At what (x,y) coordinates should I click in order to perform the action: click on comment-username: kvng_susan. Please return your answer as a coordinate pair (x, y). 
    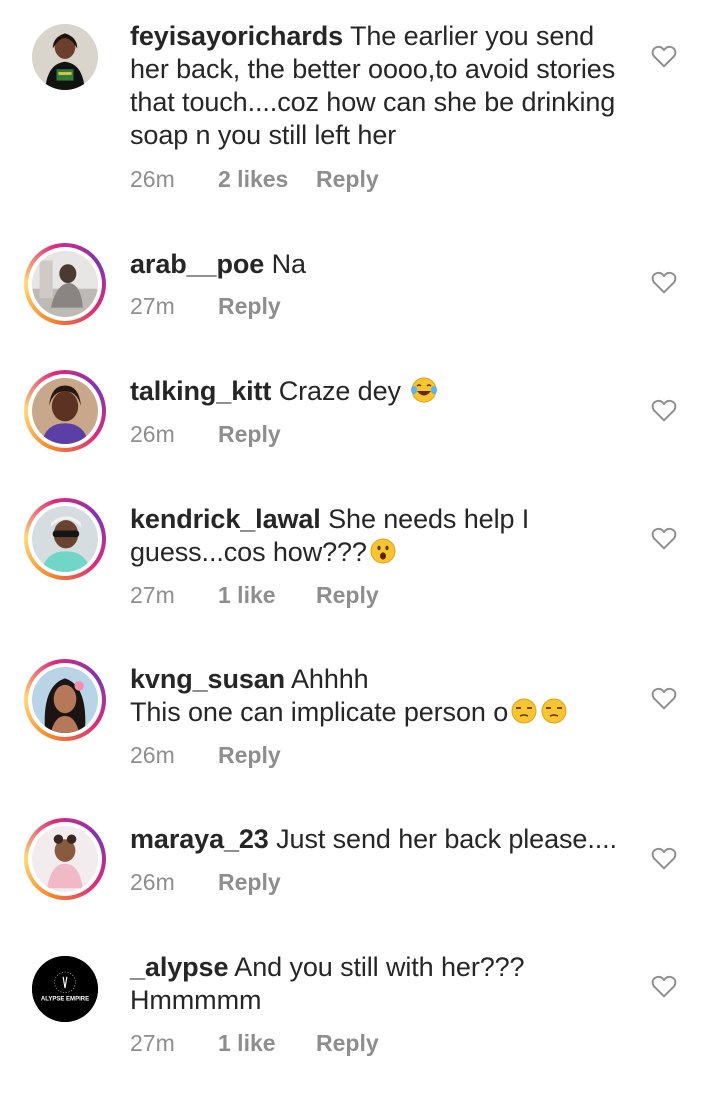
    Looking at the image, I should click on (207, 679).